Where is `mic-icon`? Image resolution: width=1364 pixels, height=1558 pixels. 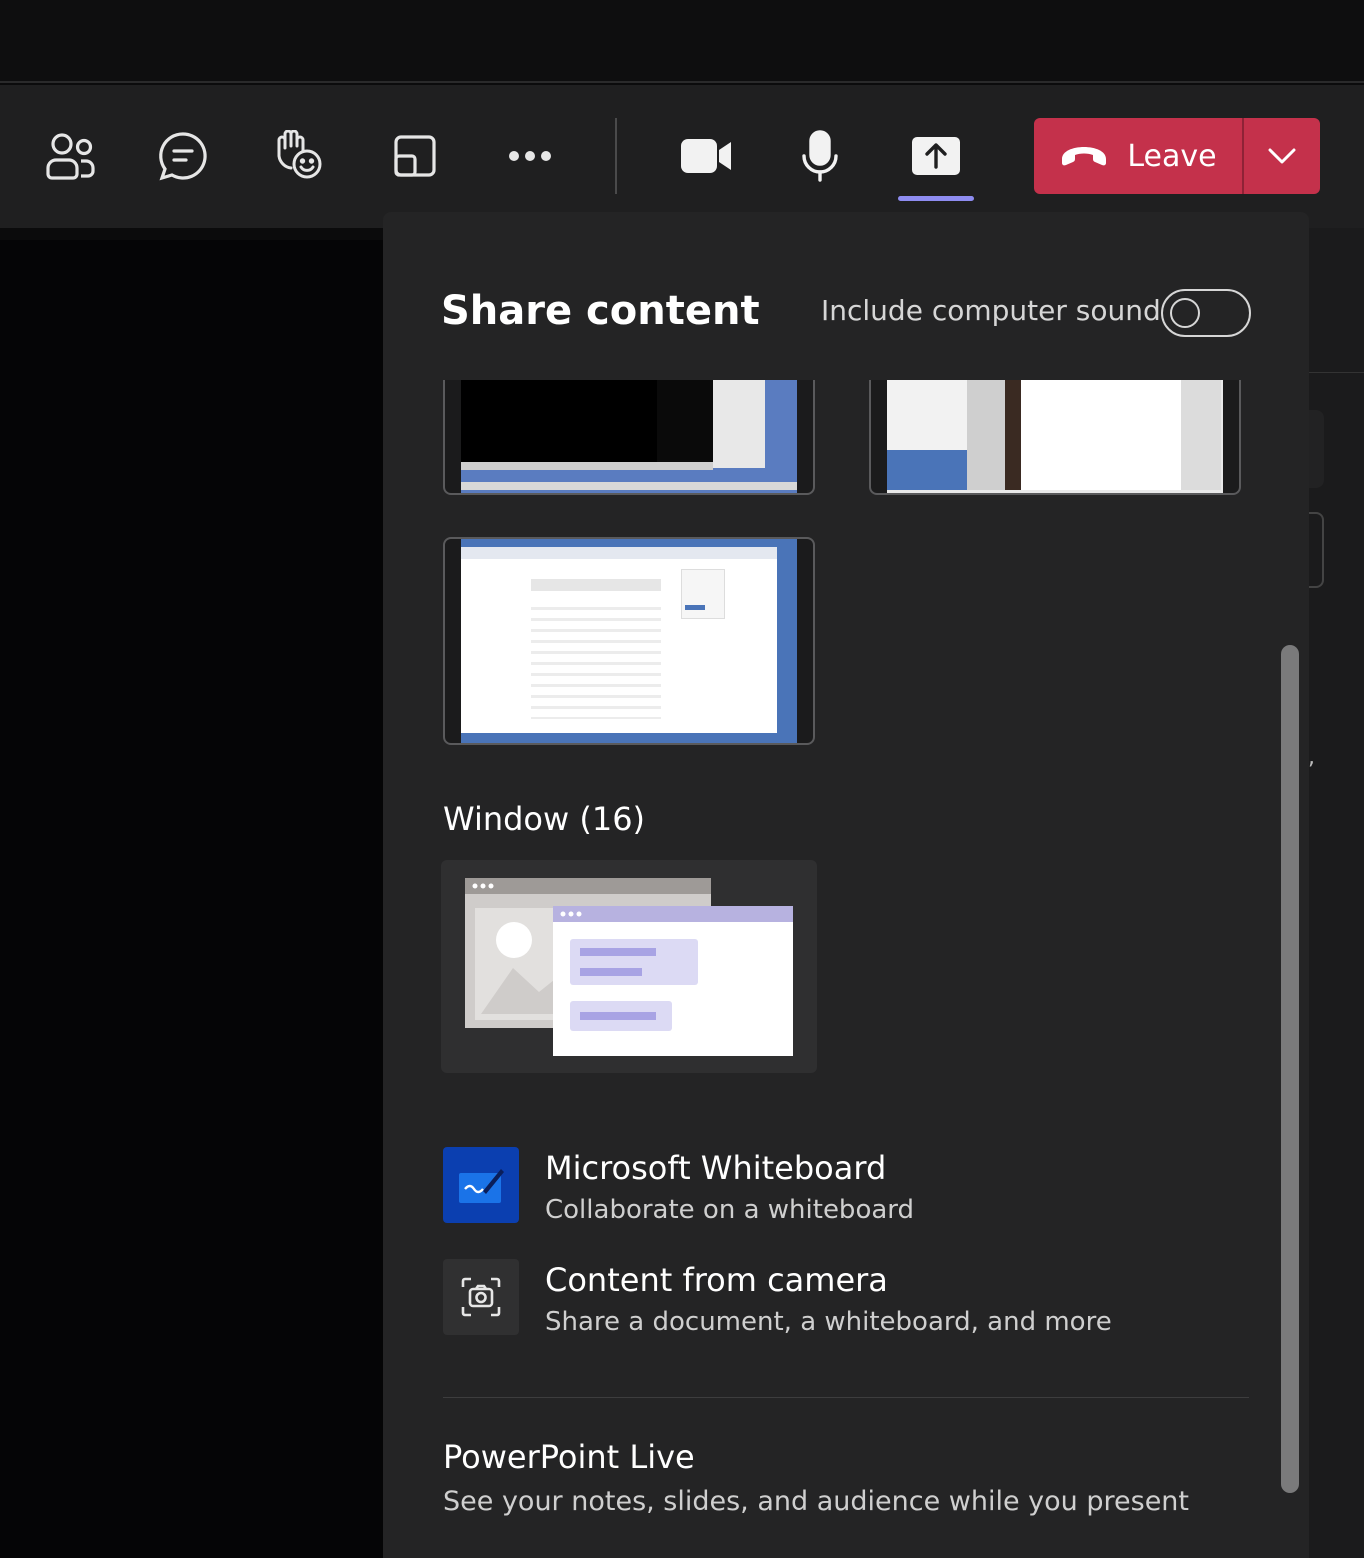 mic-icon is located at coordinates (820, 156).